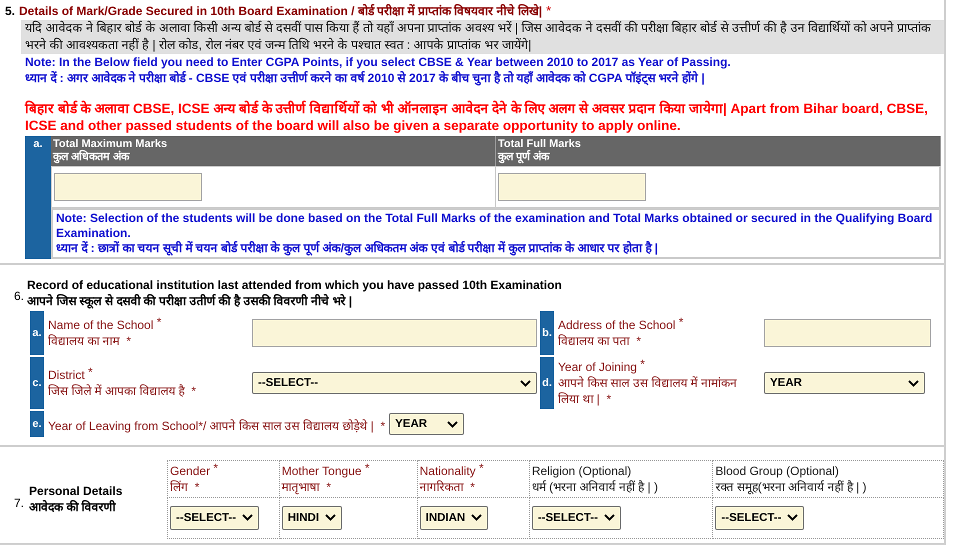  Describe the element at coordinates (37, 424) in the screenshot. I see `item-letter: e.` at that location.